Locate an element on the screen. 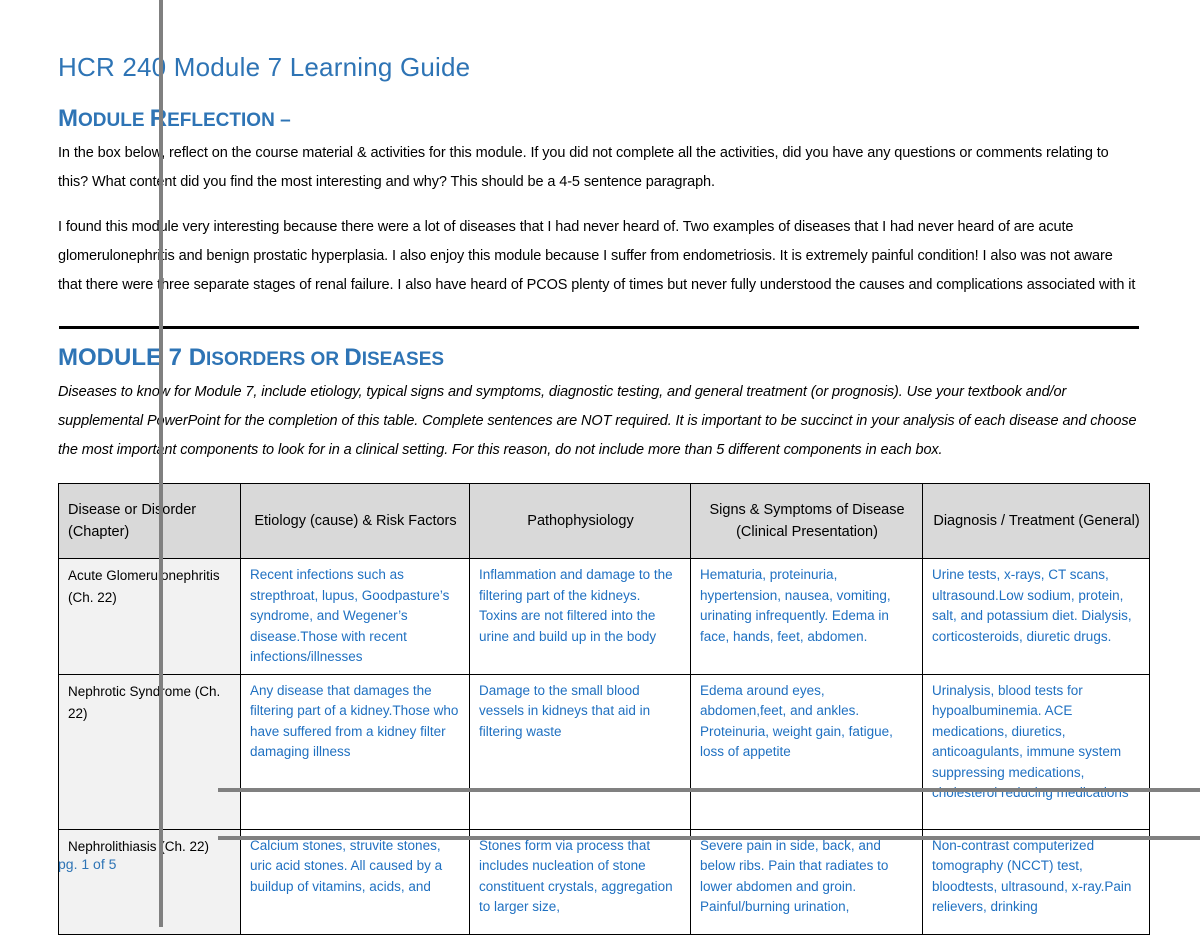 This screenshot has width=1200, height=935. heading-text-module7: MODULE 7 is located at coordinates (123, 357).